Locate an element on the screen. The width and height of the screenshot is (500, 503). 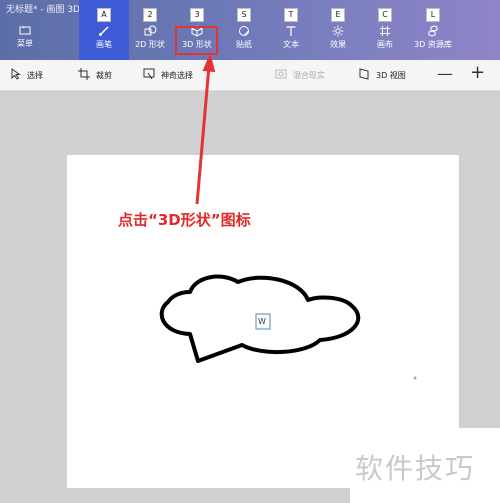
sticker-icon is located at coordinates (244, 31).